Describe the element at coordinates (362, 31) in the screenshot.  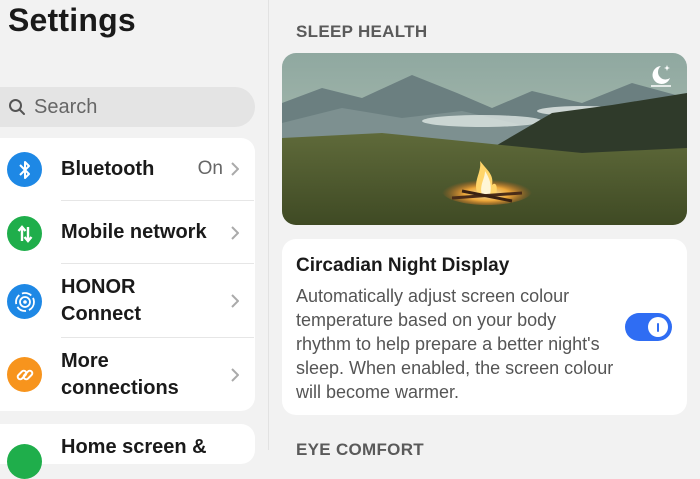
I see `sleep-health-header: SLEEP HEALTH` at that location.